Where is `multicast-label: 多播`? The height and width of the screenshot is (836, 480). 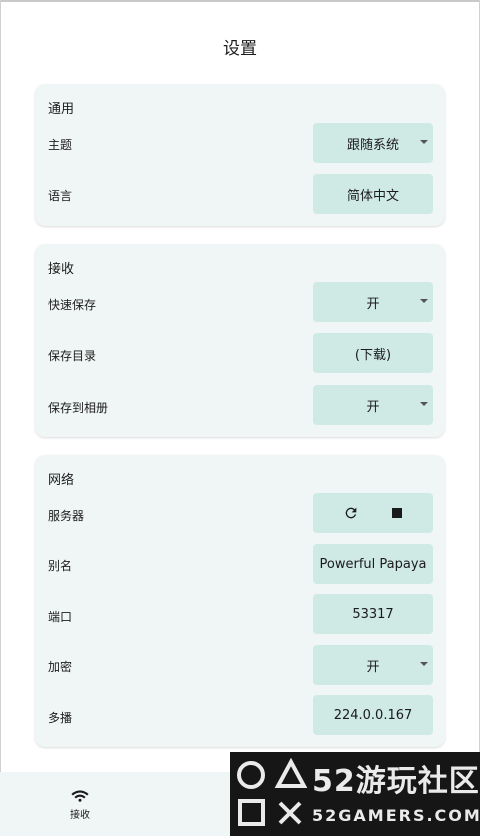 multicast-label: 多播 is located at coordinates (60, 718).